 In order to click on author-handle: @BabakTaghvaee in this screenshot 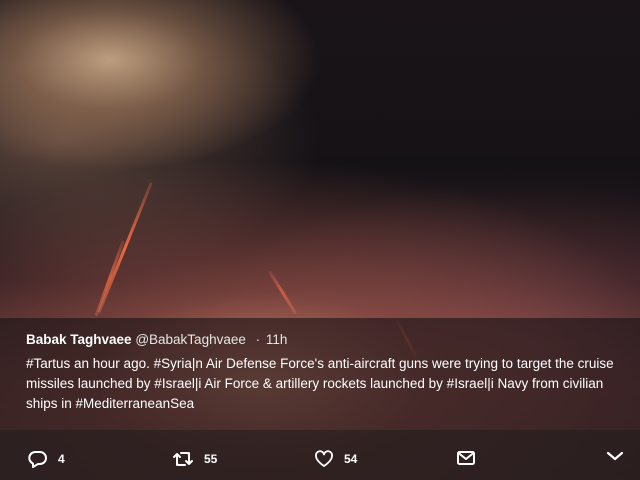, I will do `click(190, 339)`.